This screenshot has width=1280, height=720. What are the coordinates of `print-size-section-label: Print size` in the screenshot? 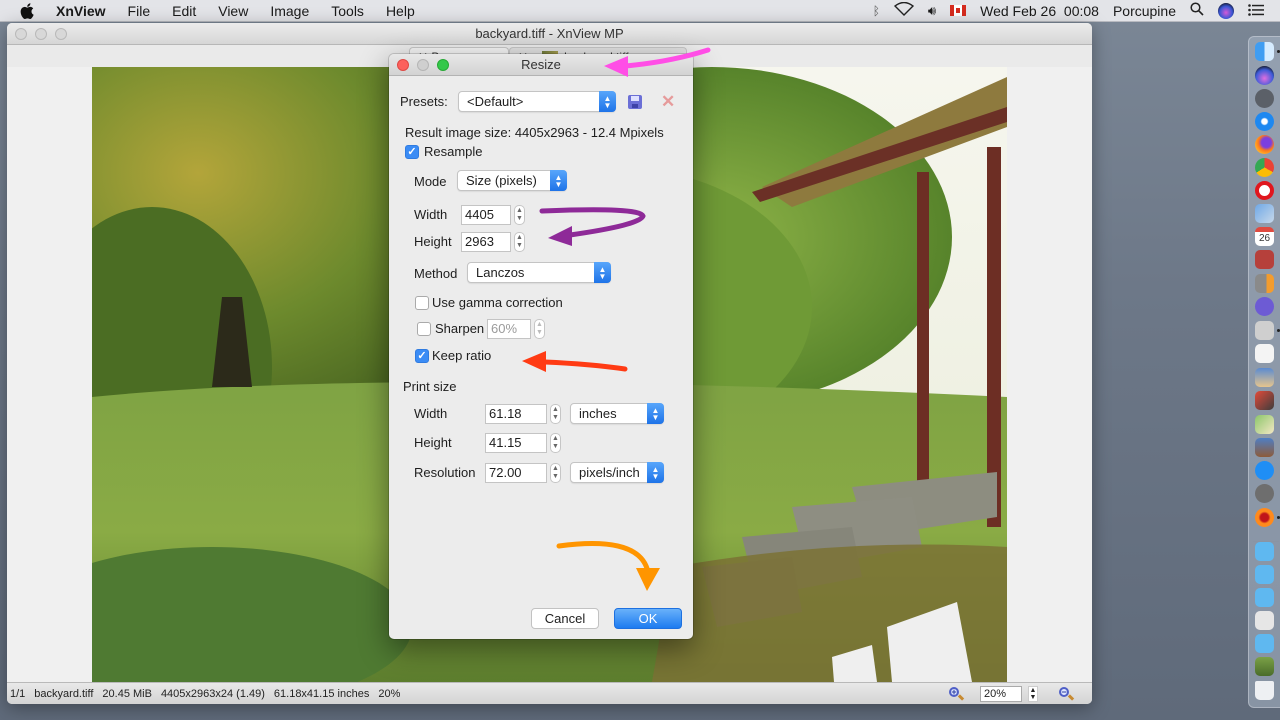 It's located at (430, 386).